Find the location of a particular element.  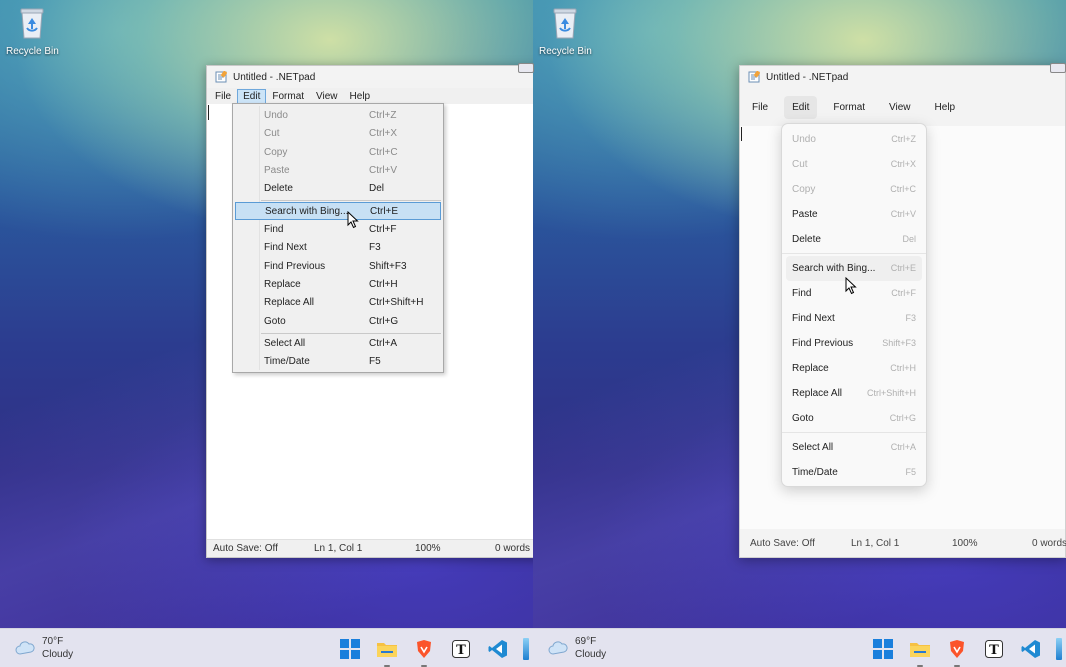

recycle-bin-label: Recycle Bin is located at coordinates (32, 51).